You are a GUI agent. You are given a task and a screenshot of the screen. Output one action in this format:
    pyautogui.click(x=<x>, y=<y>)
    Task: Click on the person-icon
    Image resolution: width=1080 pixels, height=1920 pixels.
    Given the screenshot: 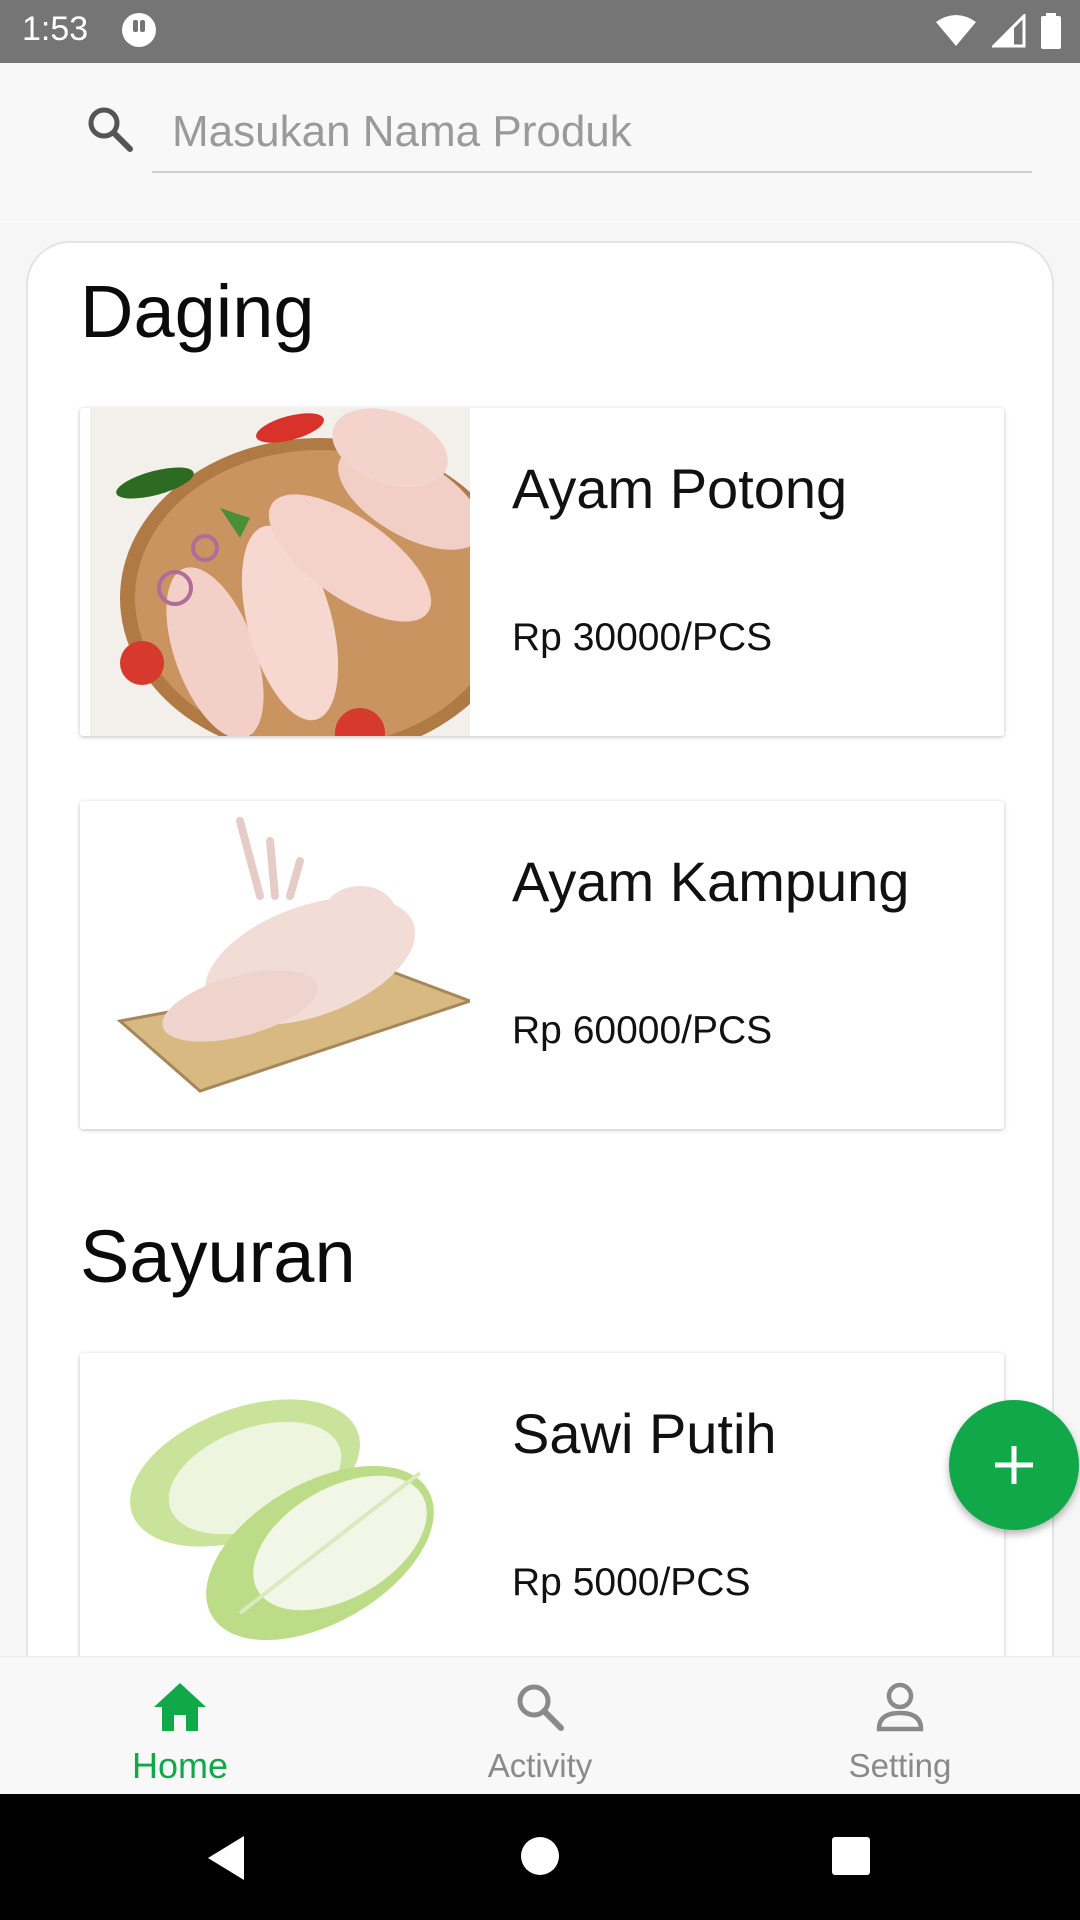 What is the action you would take?
    pyautogui.click(x=900, y=1707)
    